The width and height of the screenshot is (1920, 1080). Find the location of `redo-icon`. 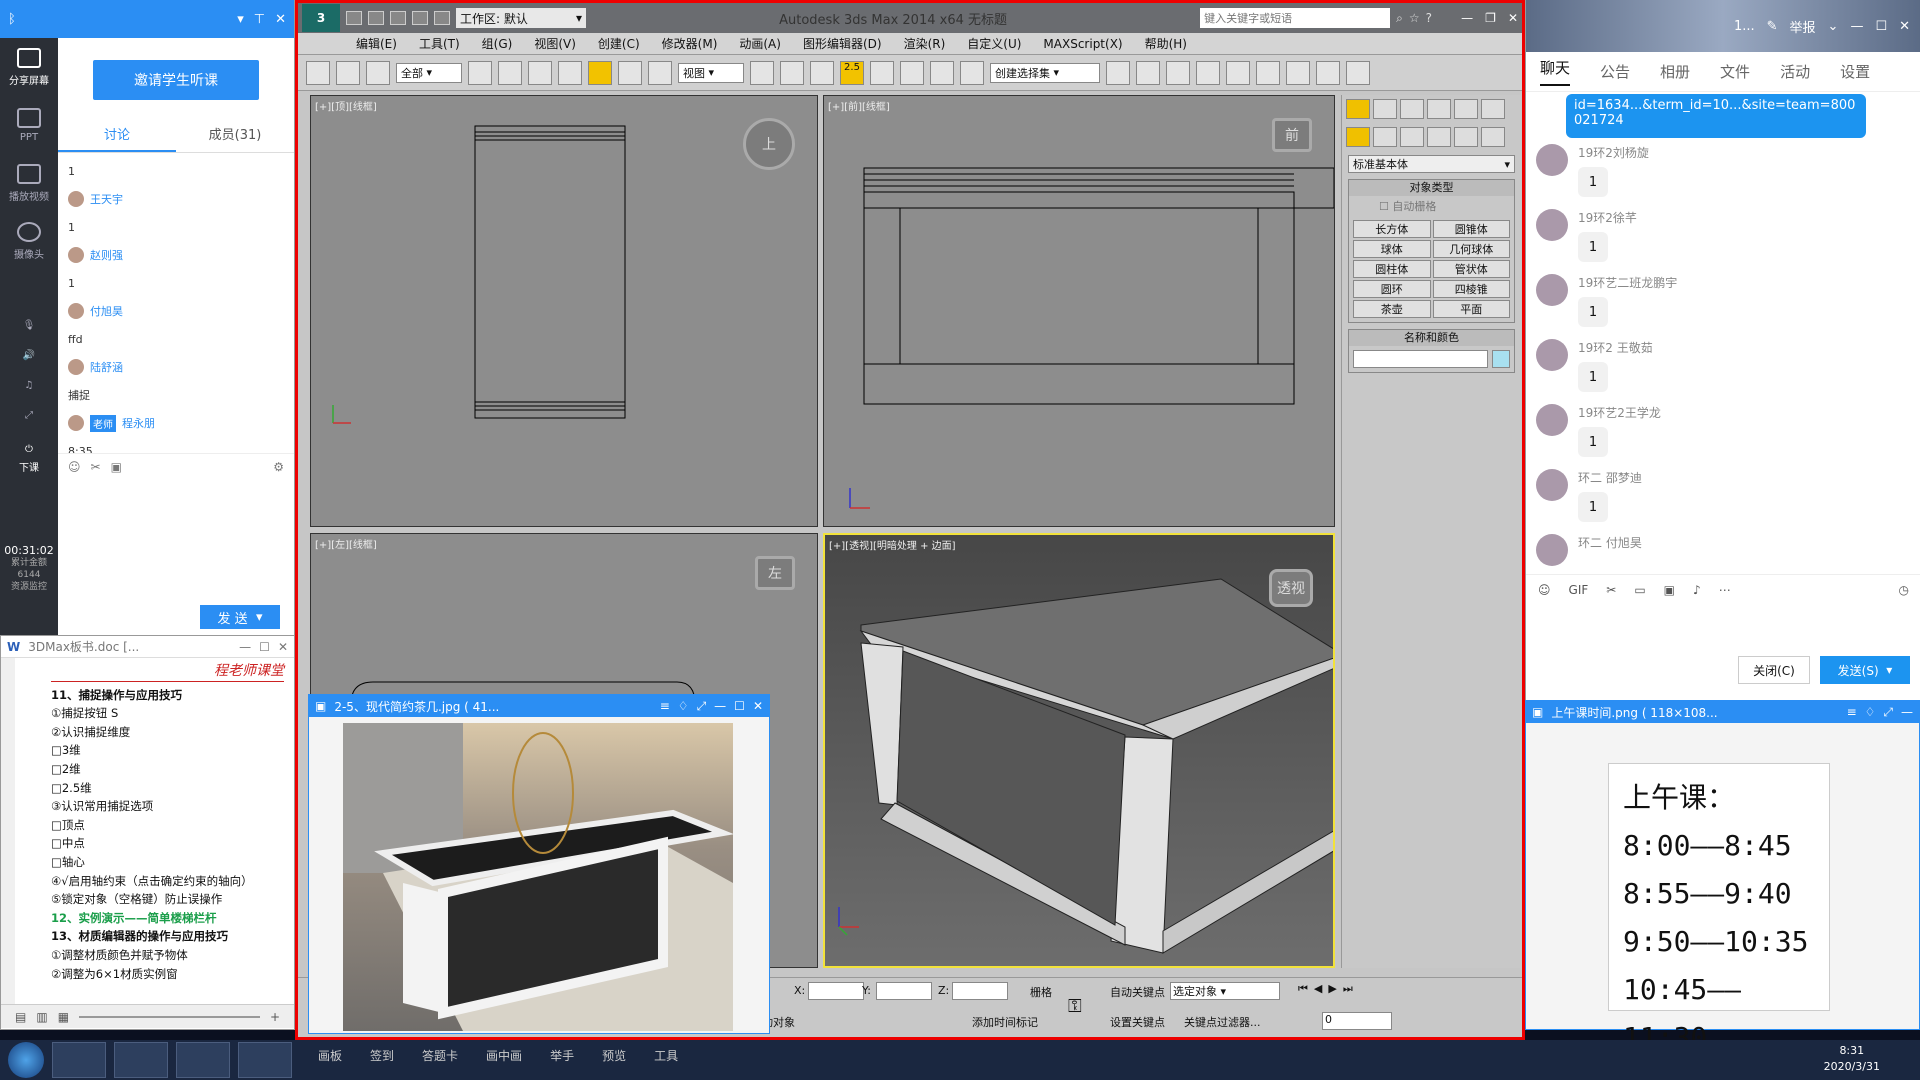

redo-icon is located at coordinates (442, 18).